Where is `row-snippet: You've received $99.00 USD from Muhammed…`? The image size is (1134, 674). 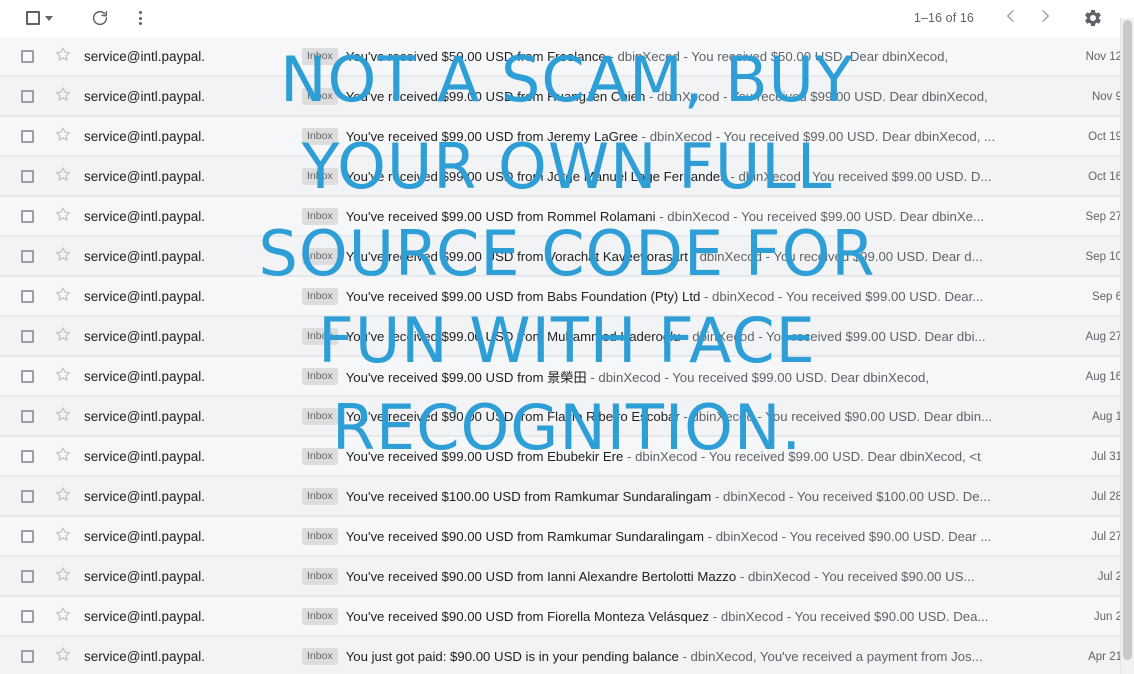 row-snippet: You've received $99.00 USD from Muhammed… is located at coordinates (666, 336).